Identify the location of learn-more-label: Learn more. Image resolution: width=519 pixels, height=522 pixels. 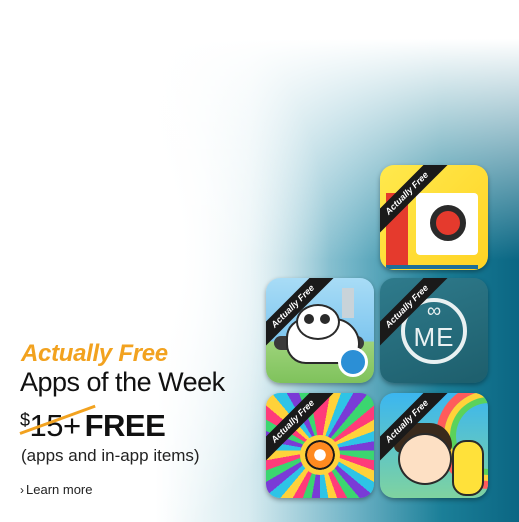
(59, 489).